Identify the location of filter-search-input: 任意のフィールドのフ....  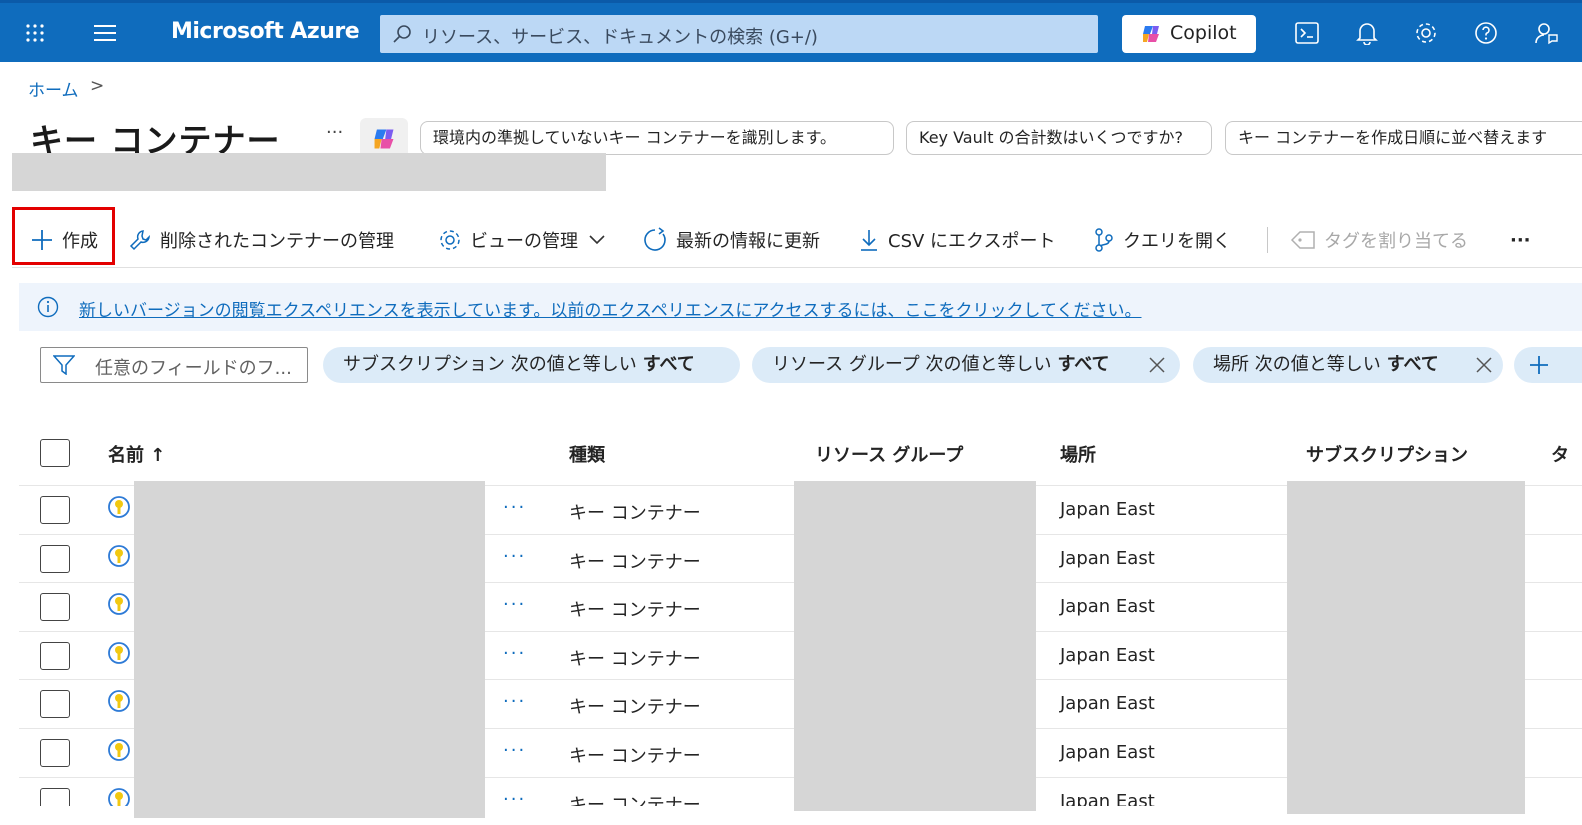
(174, 365).